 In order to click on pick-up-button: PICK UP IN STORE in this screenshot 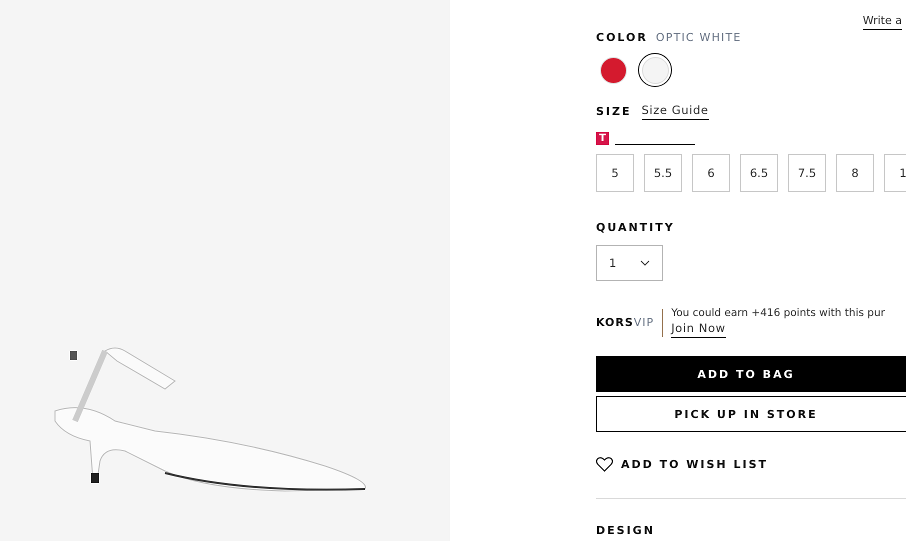, I will do `click(751, 414)`.